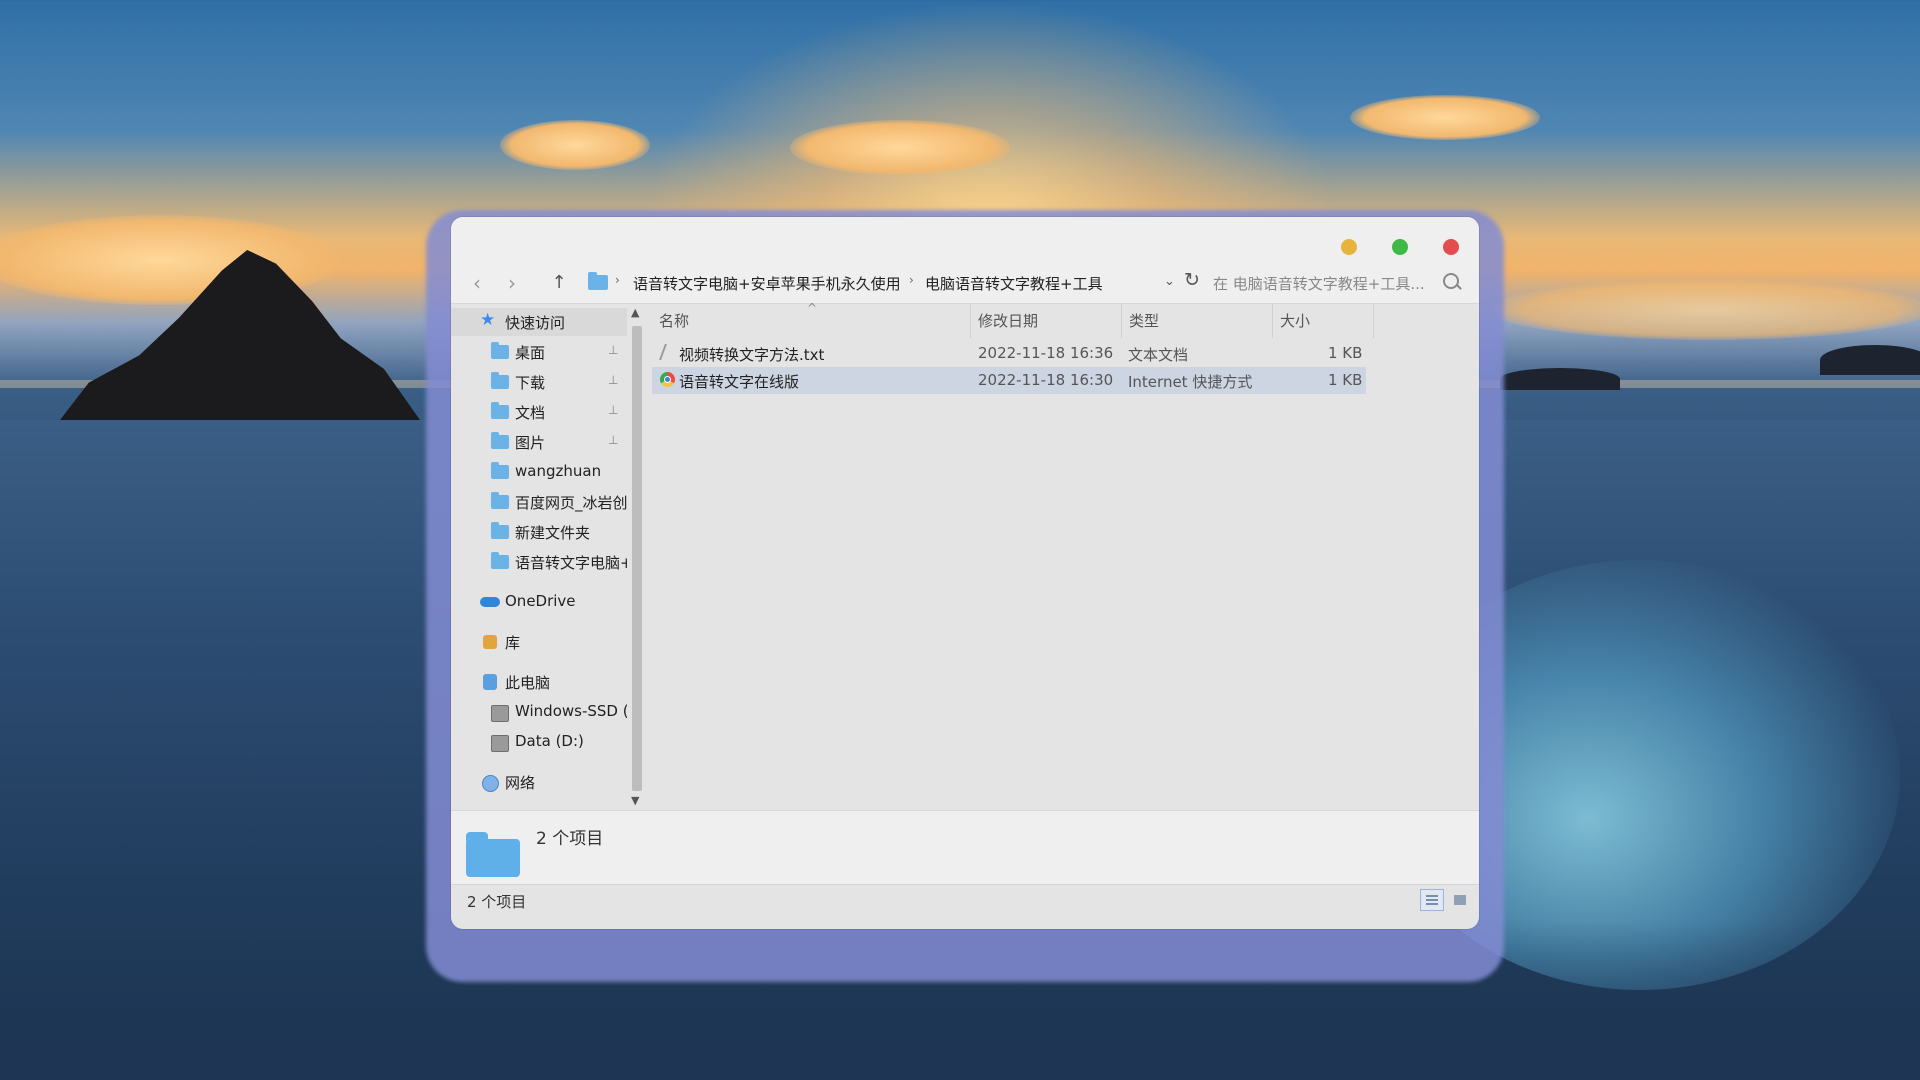  I want to click on sidebar-item-wangzhuan: wangzhuan, so click(539, 472).